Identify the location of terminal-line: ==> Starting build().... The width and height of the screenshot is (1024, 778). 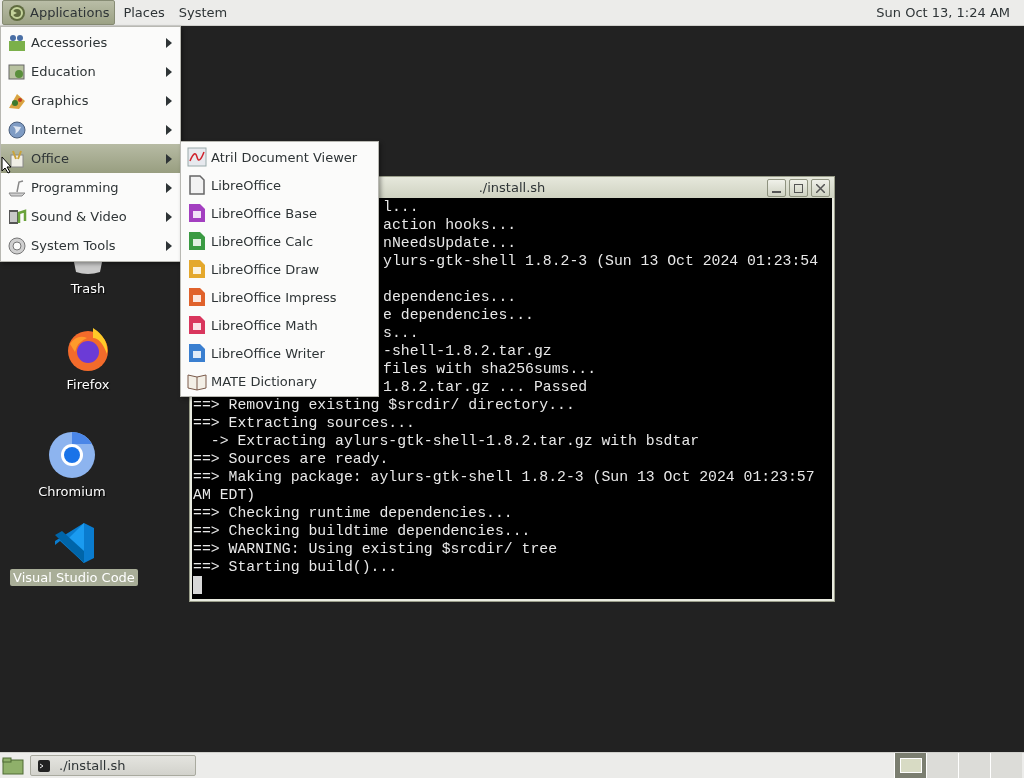
(295, 567).